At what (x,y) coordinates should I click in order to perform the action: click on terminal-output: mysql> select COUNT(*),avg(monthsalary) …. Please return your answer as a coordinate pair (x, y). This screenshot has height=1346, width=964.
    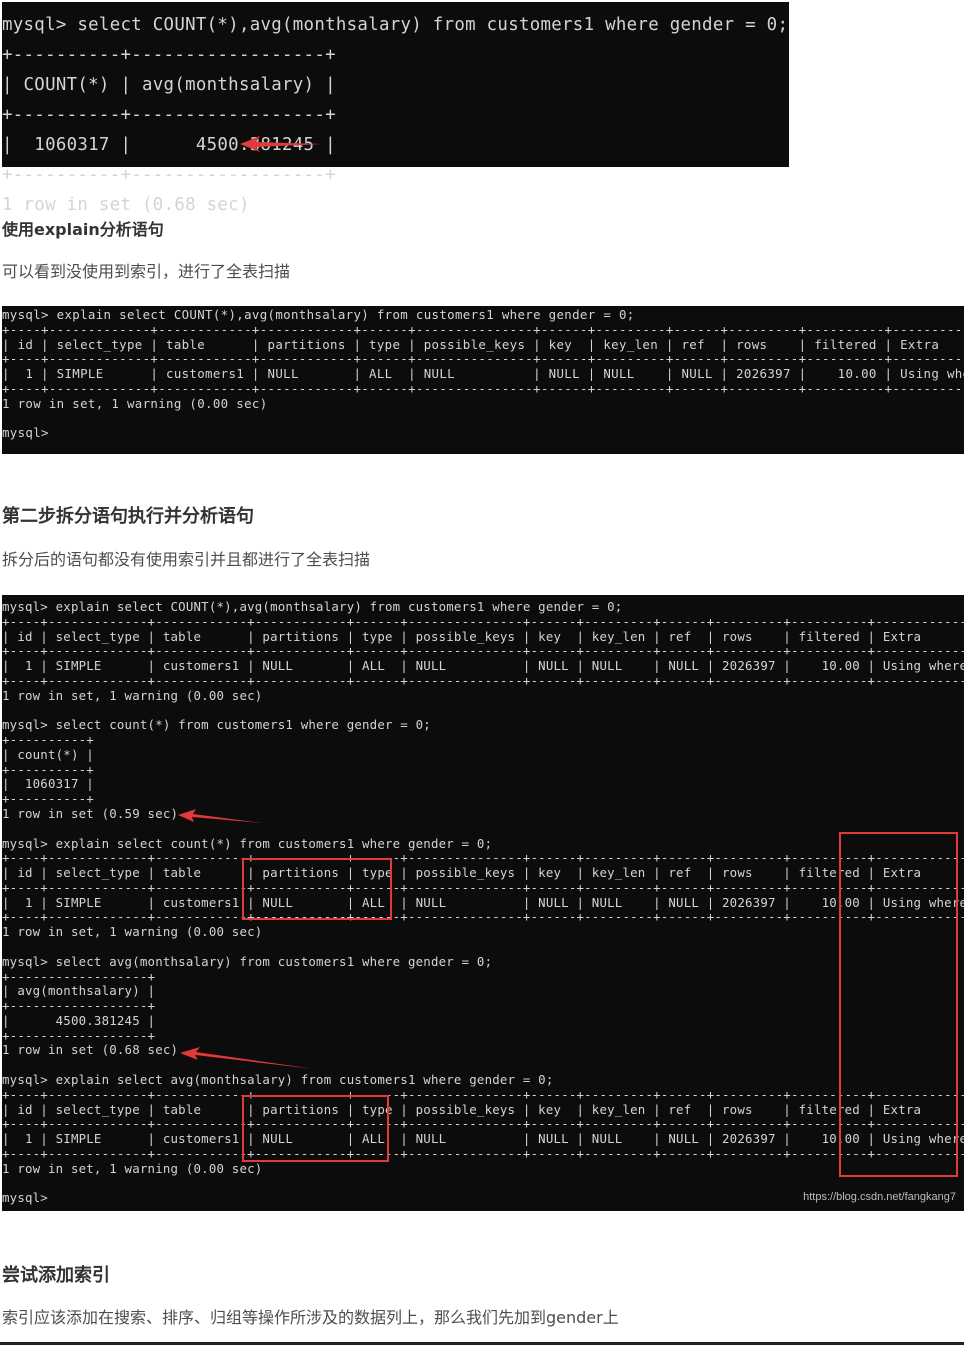
    Looking at the image, I should click on (395, 115).